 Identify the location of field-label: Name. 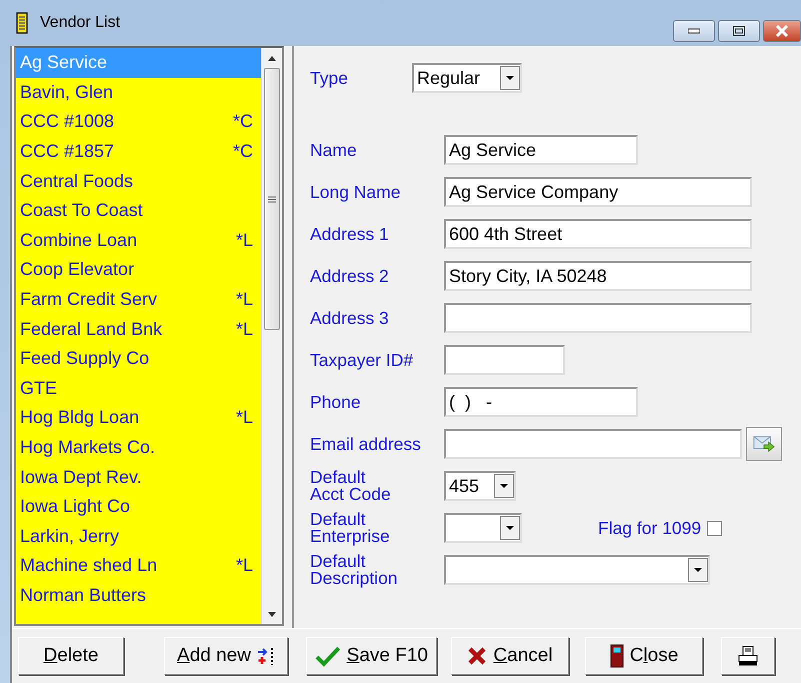
(334, 150).